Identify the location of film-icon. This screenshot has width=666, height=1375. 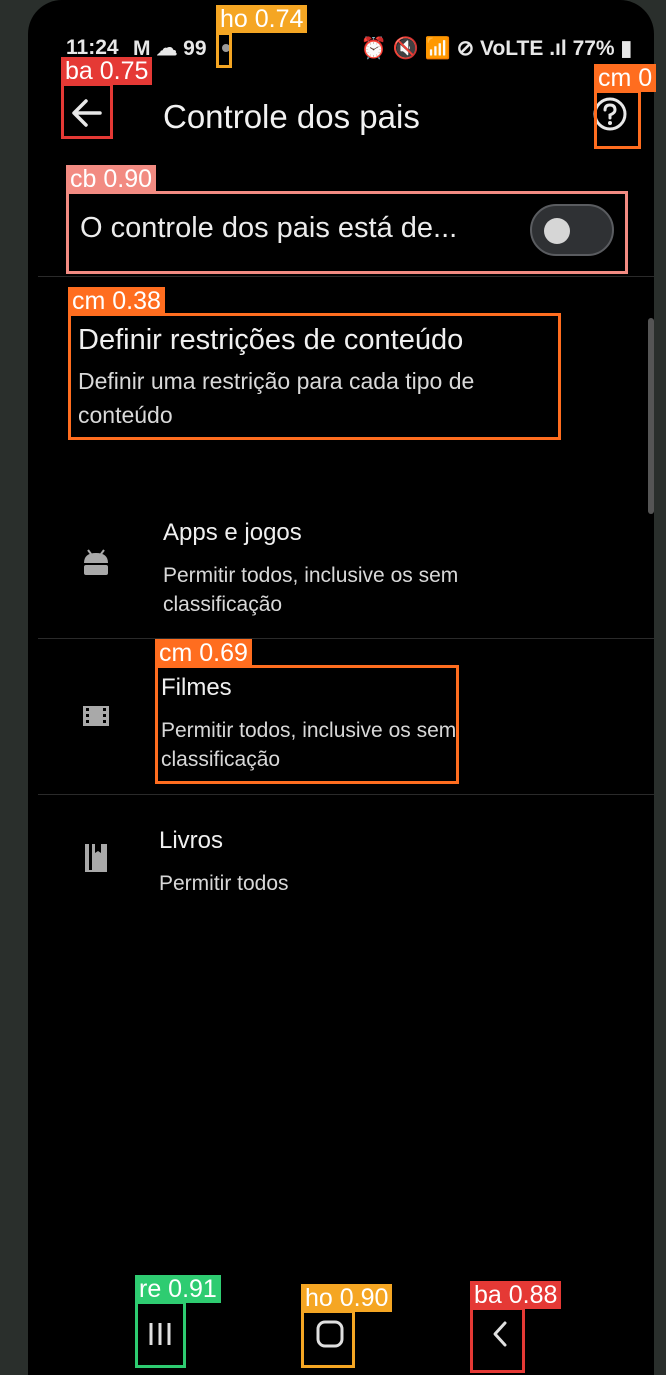
(96, 716).